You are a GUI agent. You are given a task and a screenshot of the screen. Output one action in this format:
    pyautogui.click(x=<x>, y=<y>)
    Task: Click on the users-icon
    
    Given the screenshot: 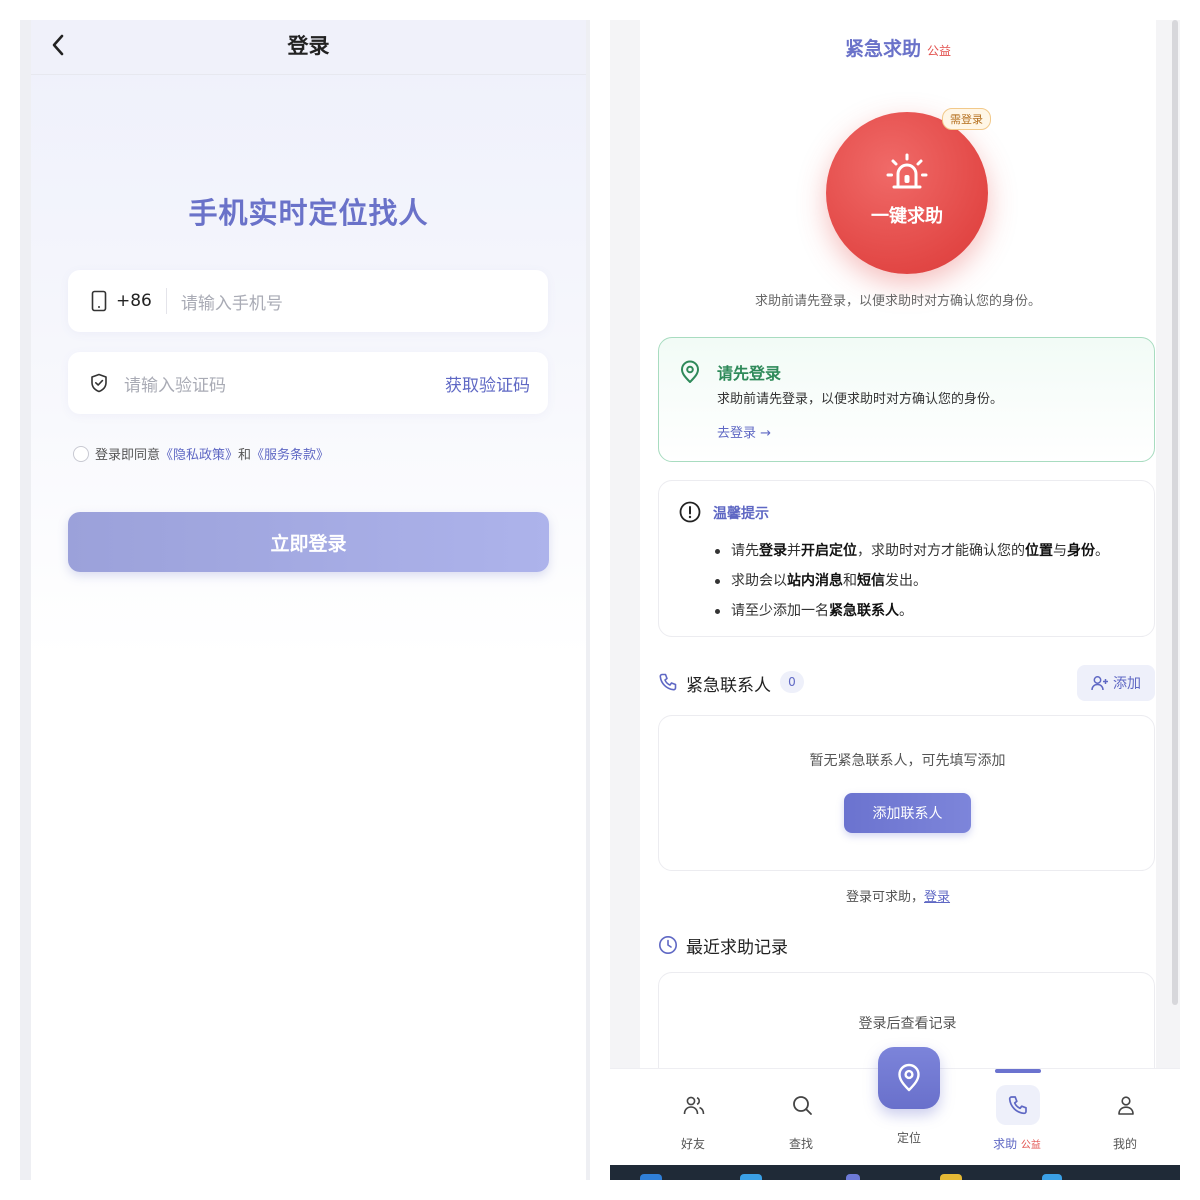 What is the action you would take?
    pyautogui.click(x=694, y=1105)
    